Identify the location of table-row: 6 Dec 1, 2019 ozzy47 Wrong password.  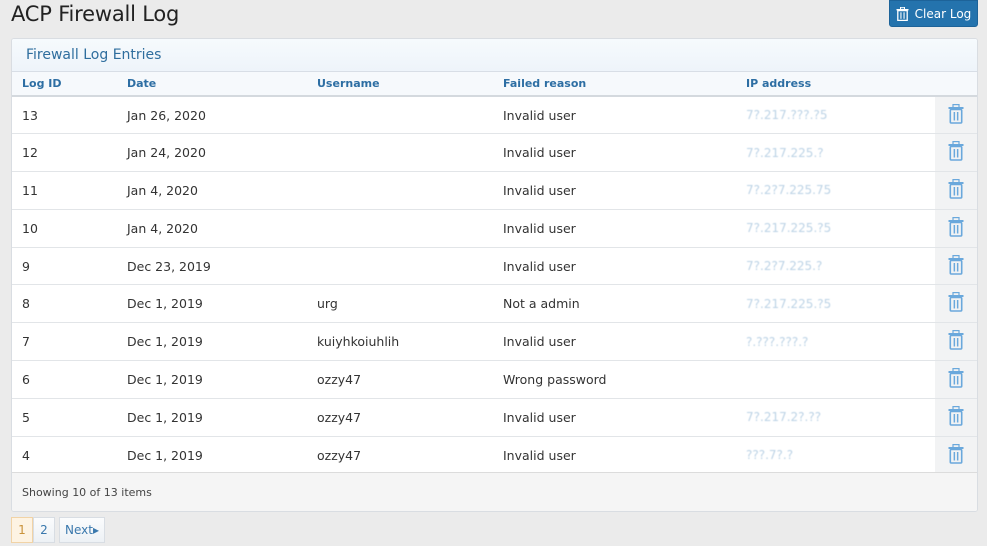
(494, 379).